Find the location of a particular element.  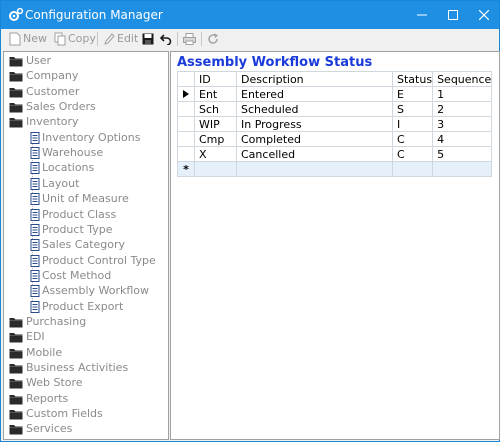

tree-item-product-type: Product Type is located at coordinates (84, 229).